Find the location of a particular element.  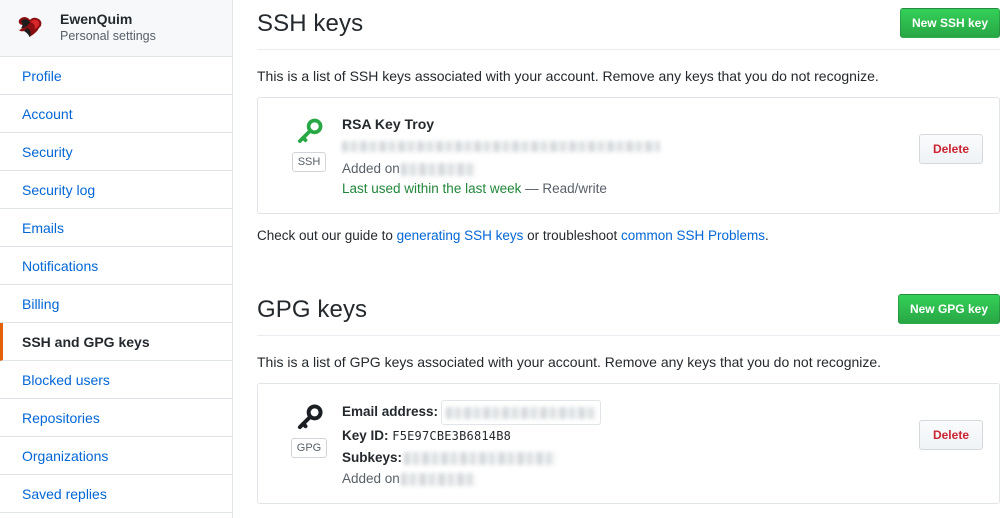

ssh-guide-prefix: Check out our guide to is located at coordinates (327, 235).